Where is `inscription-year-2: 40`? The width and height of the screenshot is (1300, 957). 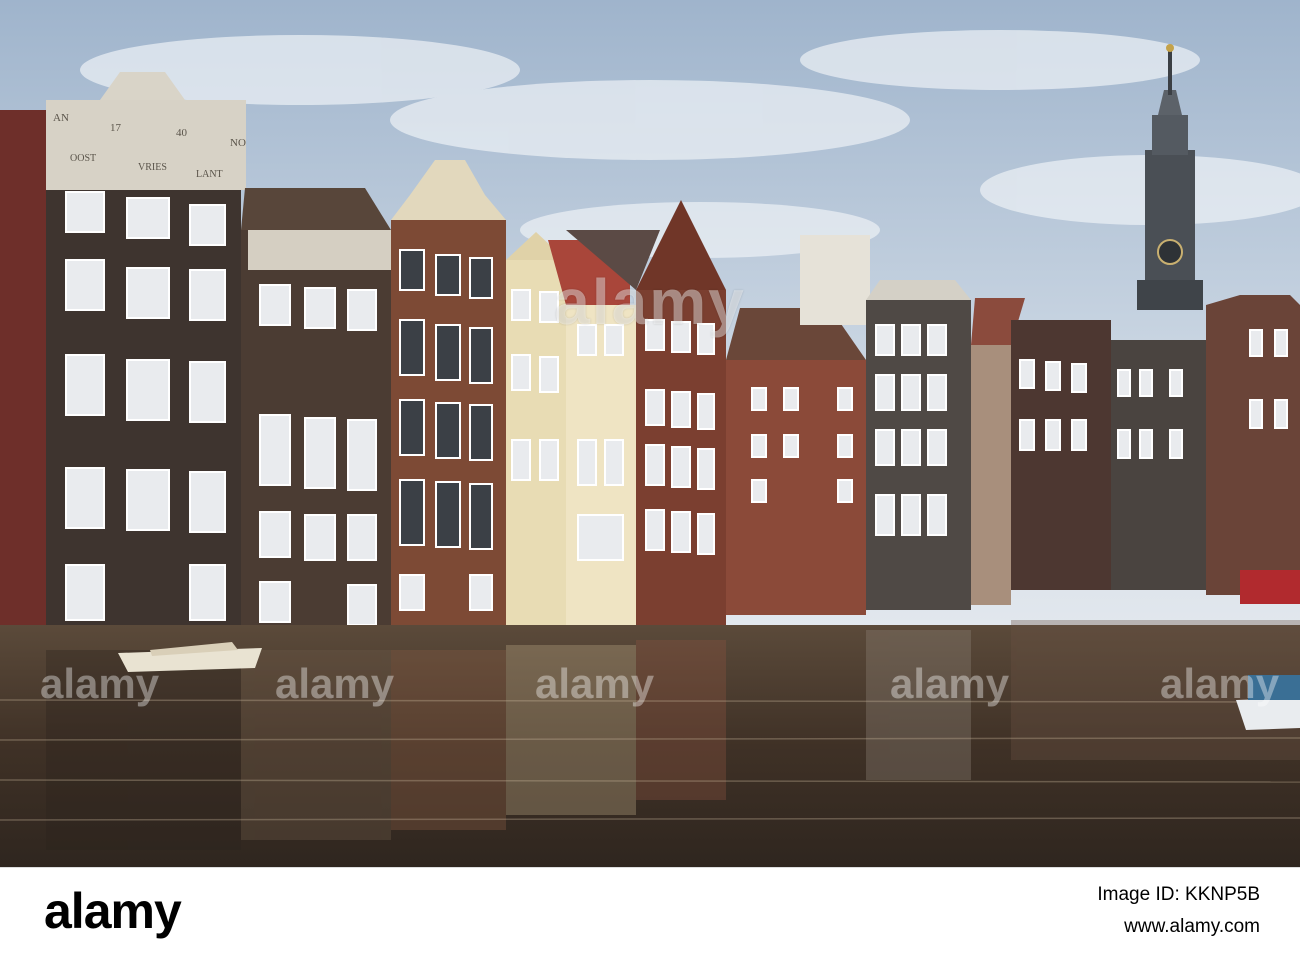
inscription-year-2: 40 is located at coordinates (182, 133).